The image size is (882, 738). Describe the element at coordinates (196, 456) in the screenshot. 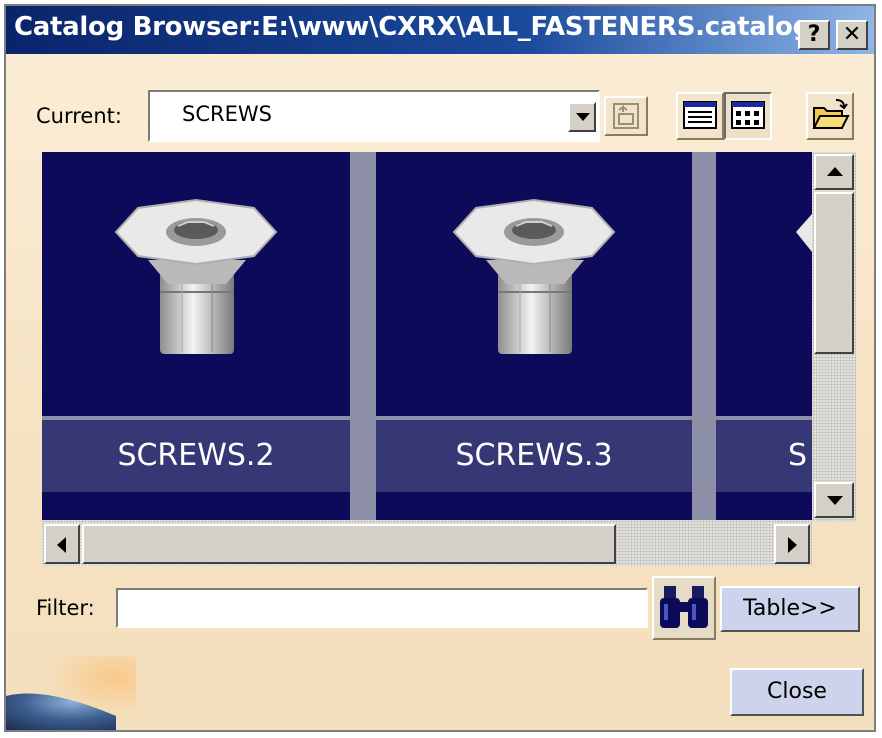

I see `thumbnail-label: SCREWS.2` at that location.